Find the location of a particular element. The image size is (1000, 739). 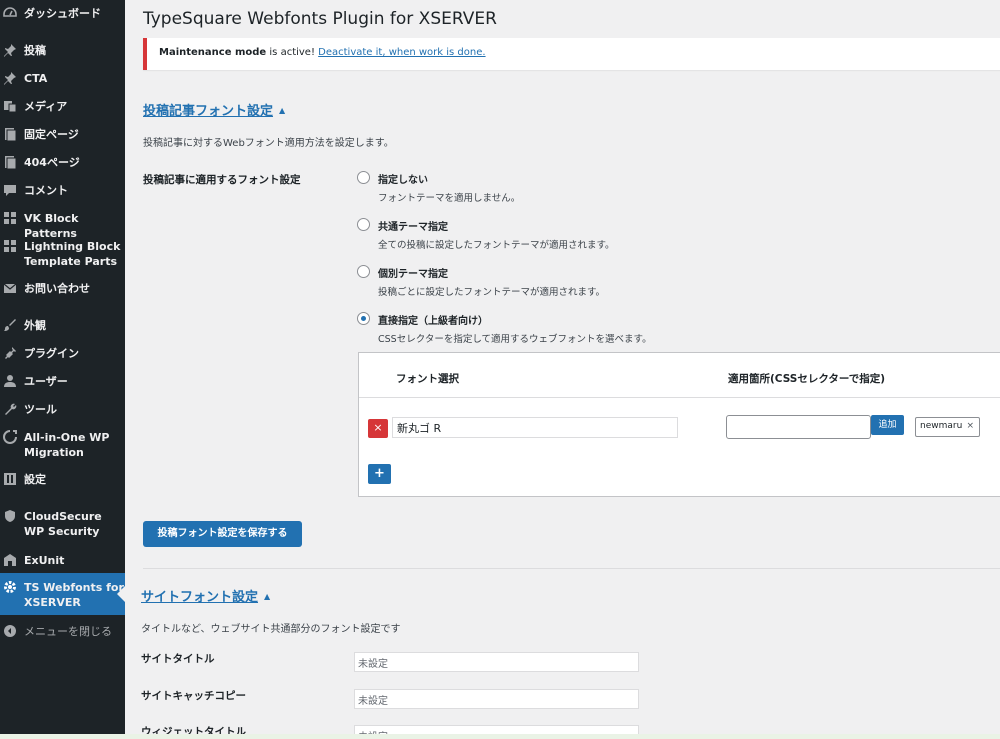

remove-row-button: × is located at coordinates (378, 428).